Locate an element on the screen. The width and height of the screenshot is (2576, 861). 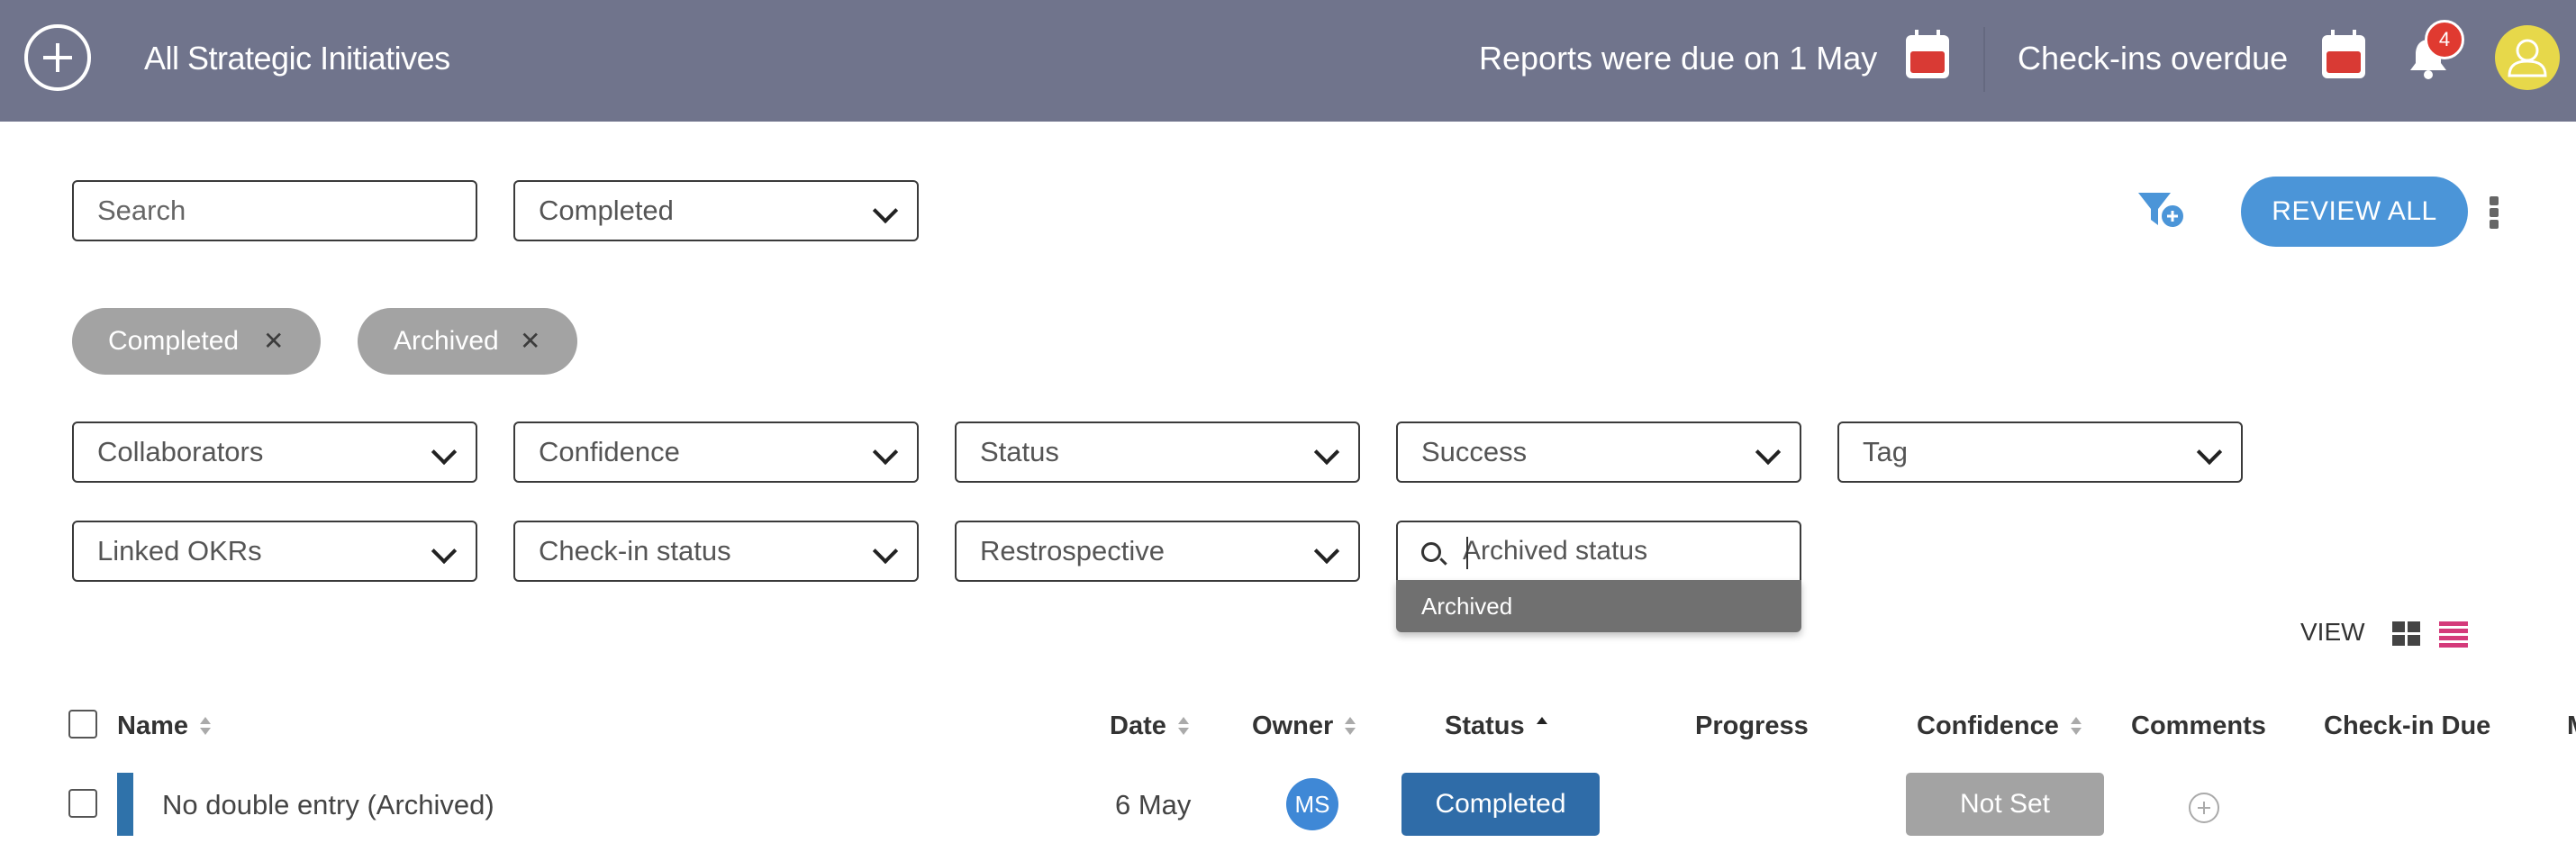
add-filter-icon is located at coordinates (2161, 210).